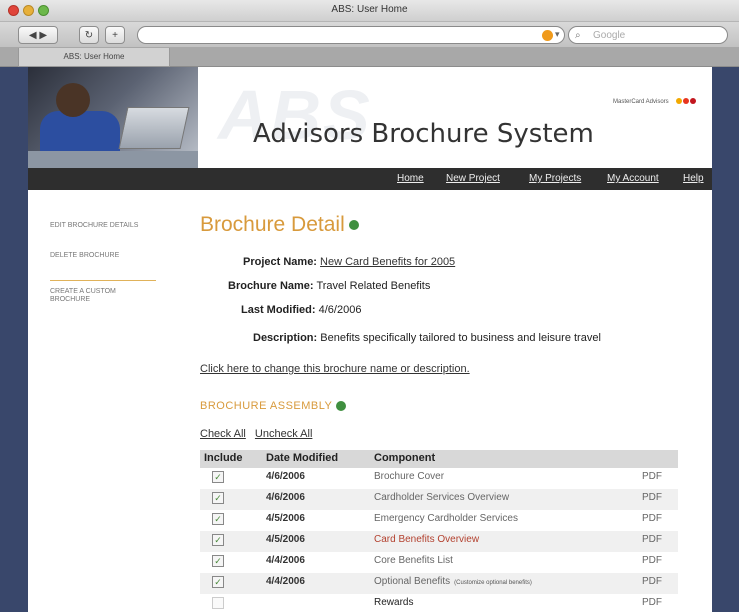  I want to click on component-name: Brochure Cover, so click(409, 476).